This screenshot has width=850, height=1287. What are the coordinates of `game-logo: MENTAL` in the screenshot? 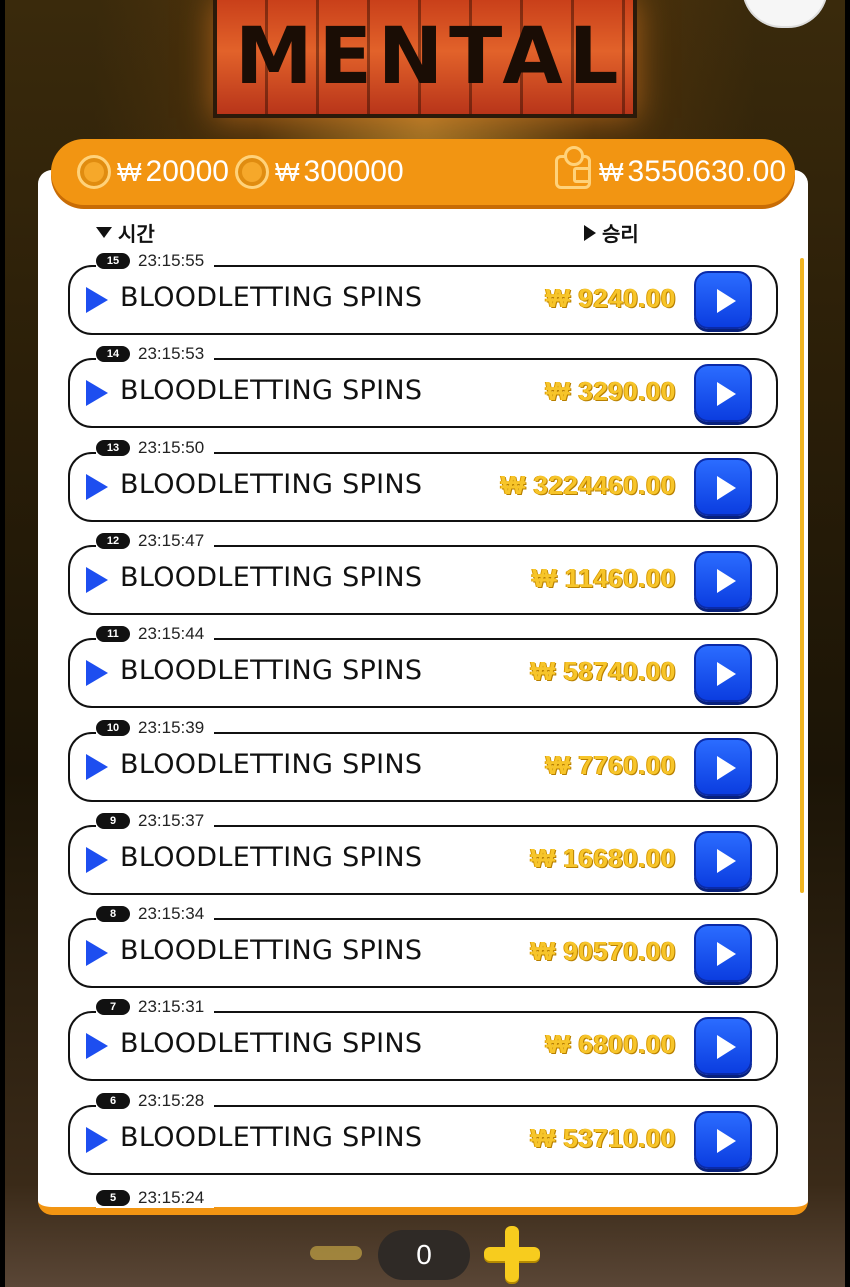 It's located at (425, 59).